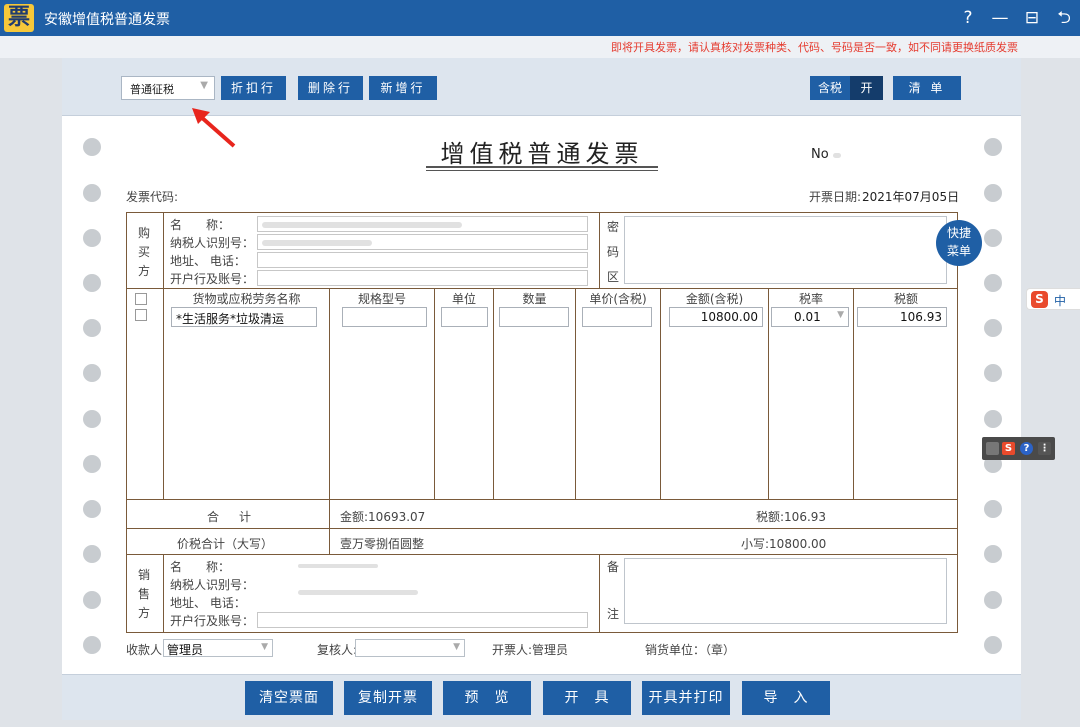 This screenshot has height=727, width=1080. Describe the element at coordinates (959, 243) in the screenshot. I see `quick-menu-button: 快捷 菜单` at that location.